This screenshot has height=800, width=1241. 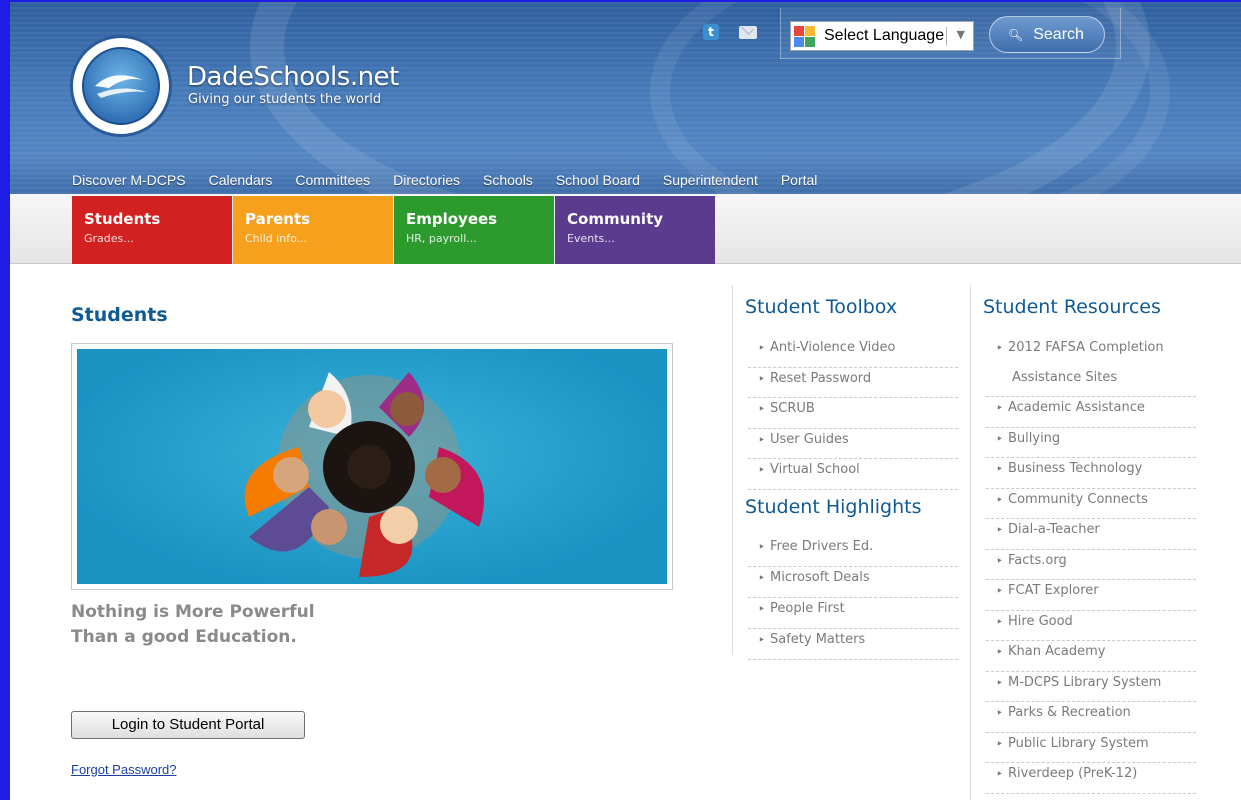 I want to click on logo-graphic, so click(x=121, y=86).